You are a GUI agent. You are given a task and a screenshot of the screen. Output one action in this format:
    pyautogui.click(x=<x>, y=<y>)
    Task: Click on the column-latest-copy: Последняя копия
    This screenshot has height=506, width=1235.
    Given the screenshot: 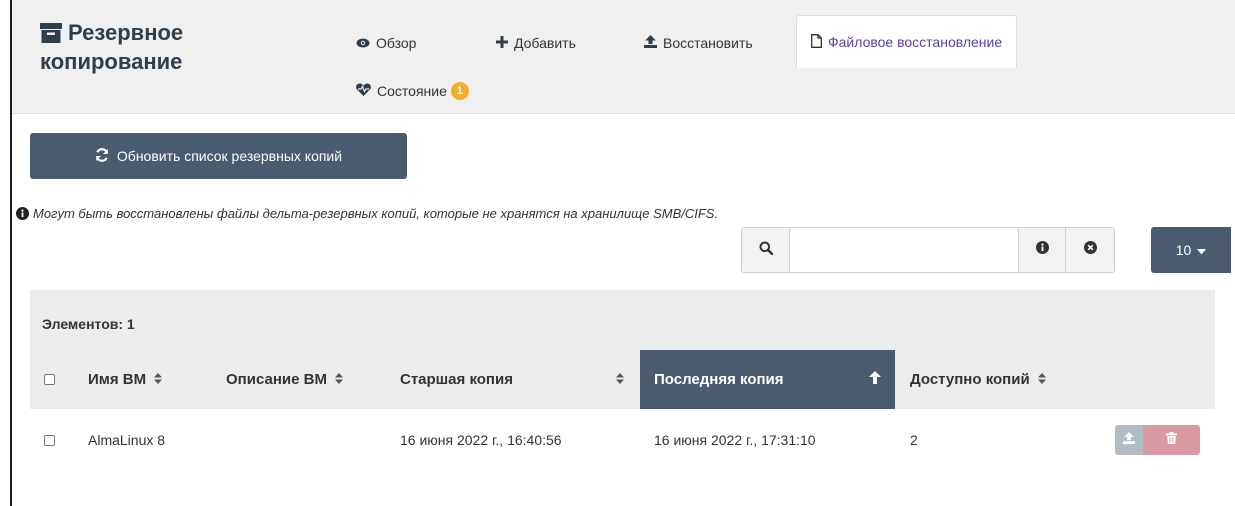 What is the action you would take?
    pyautogui.click(x=767, y=379)
    